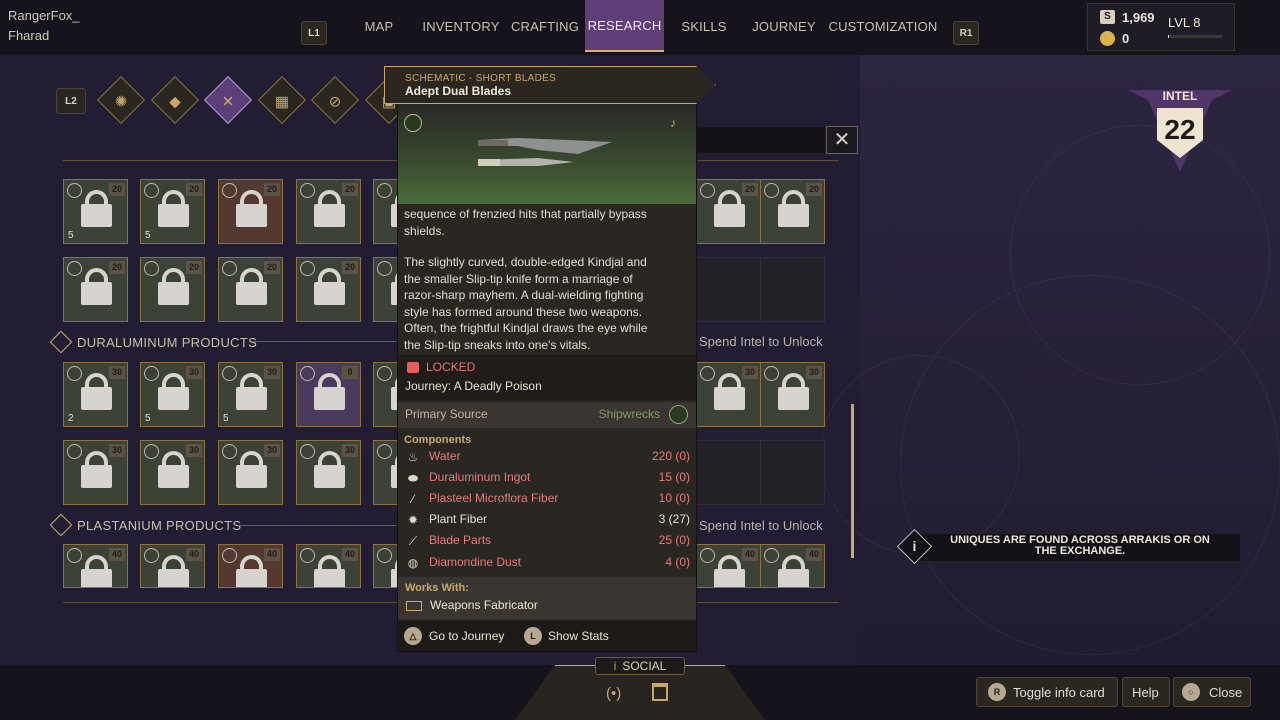 The image size is (1280, 720). I want to click on close-search-icon: ✕, so click(842, 140).